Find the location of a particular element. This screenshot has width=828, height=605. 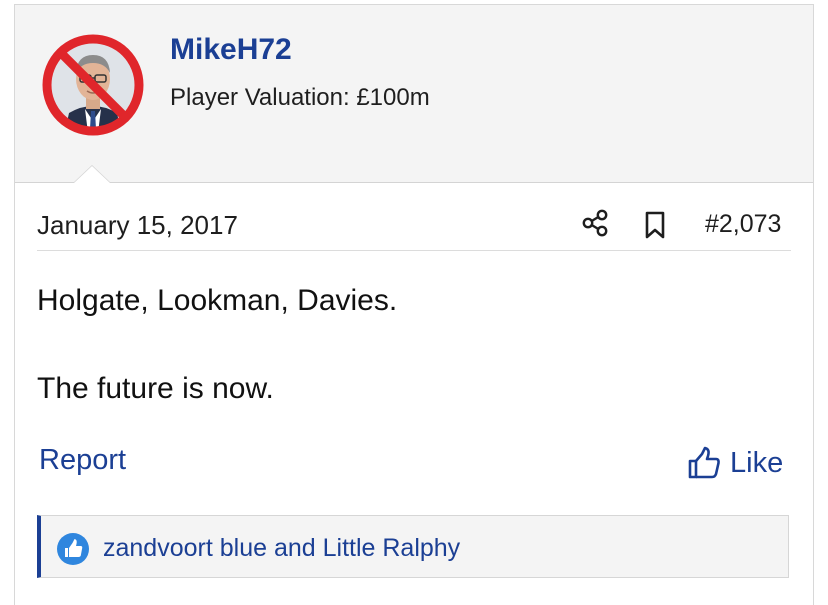

header-pointer is located at coordinates (92, 174).